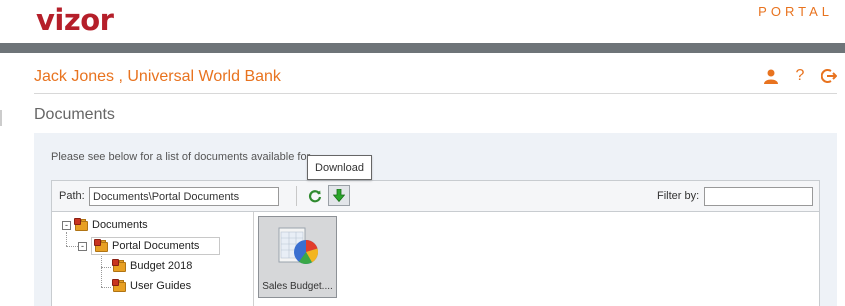 The image size is (845, 306). What do you see at coordinates (795, 11) in the screenshot?
I see `portal-label: PORTAL` at bounding box center [795, 11].